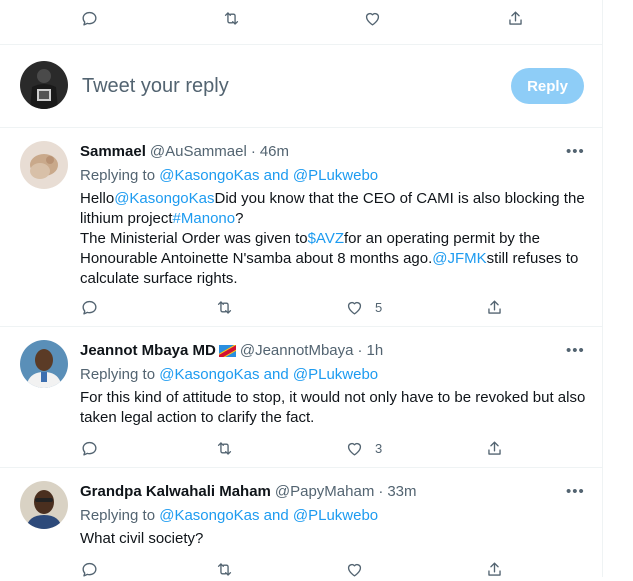 Image resolution: width=633 pixels, height=581 pixels. What do you see at coordinates (379, 307) in the screenshot?
I see `like-count: 5` at bounding box center [379, 307].